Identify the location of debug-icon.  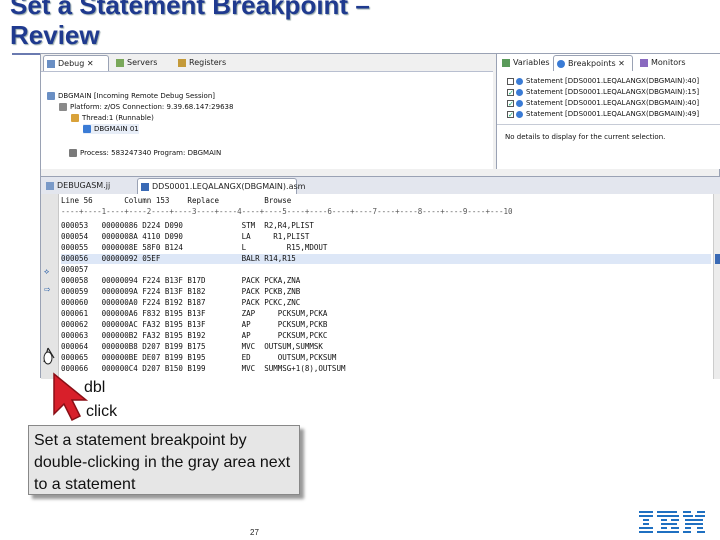
(51, 64).